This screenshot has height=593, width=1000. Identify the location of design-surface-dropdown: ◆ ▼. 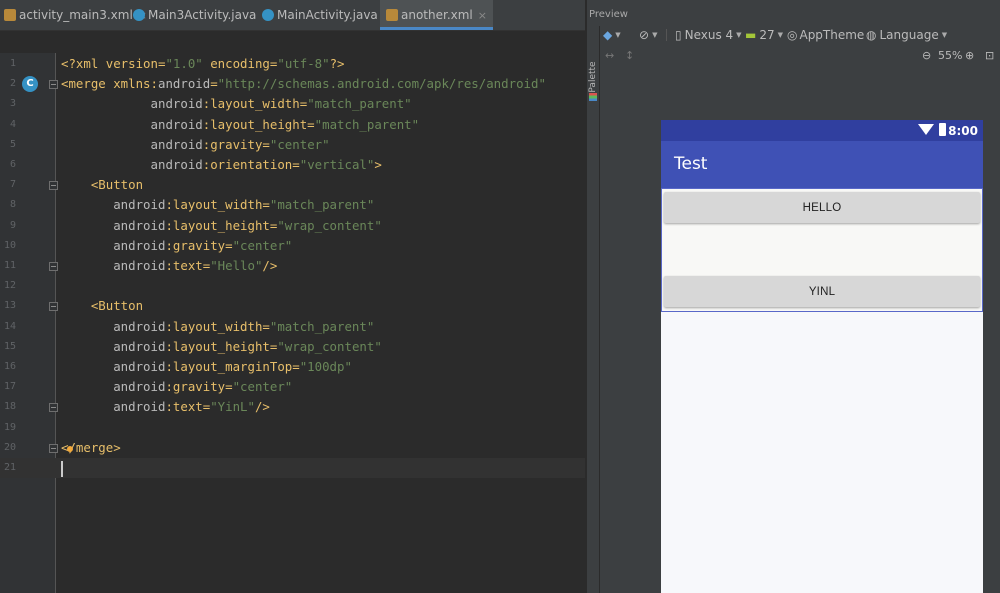
(612, 35).